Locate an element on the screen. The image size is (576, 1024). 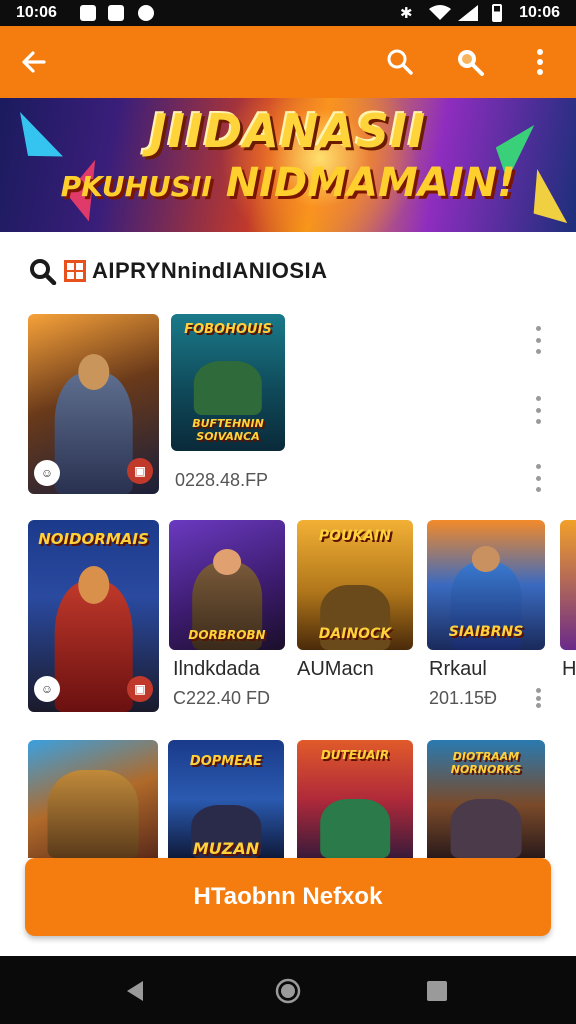
game-meta: 201.15Ð is located at coordinates (463, 698).